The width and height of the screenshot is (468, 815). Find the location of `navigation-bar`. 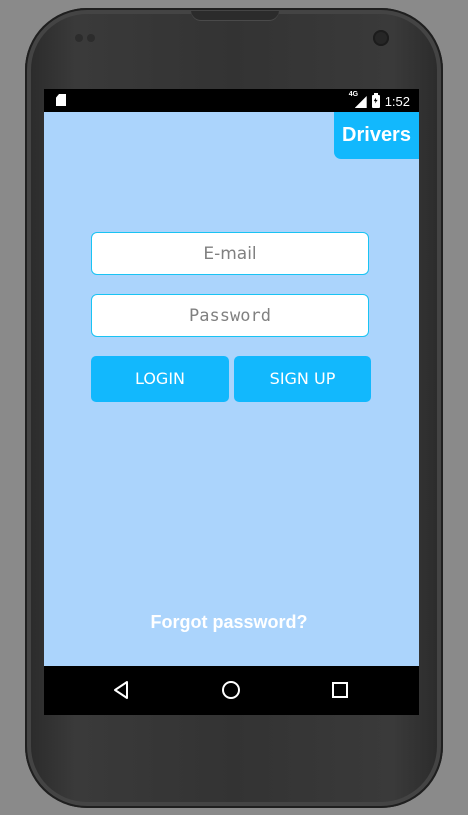

navigation-bar is located at coordinates (231, 690).